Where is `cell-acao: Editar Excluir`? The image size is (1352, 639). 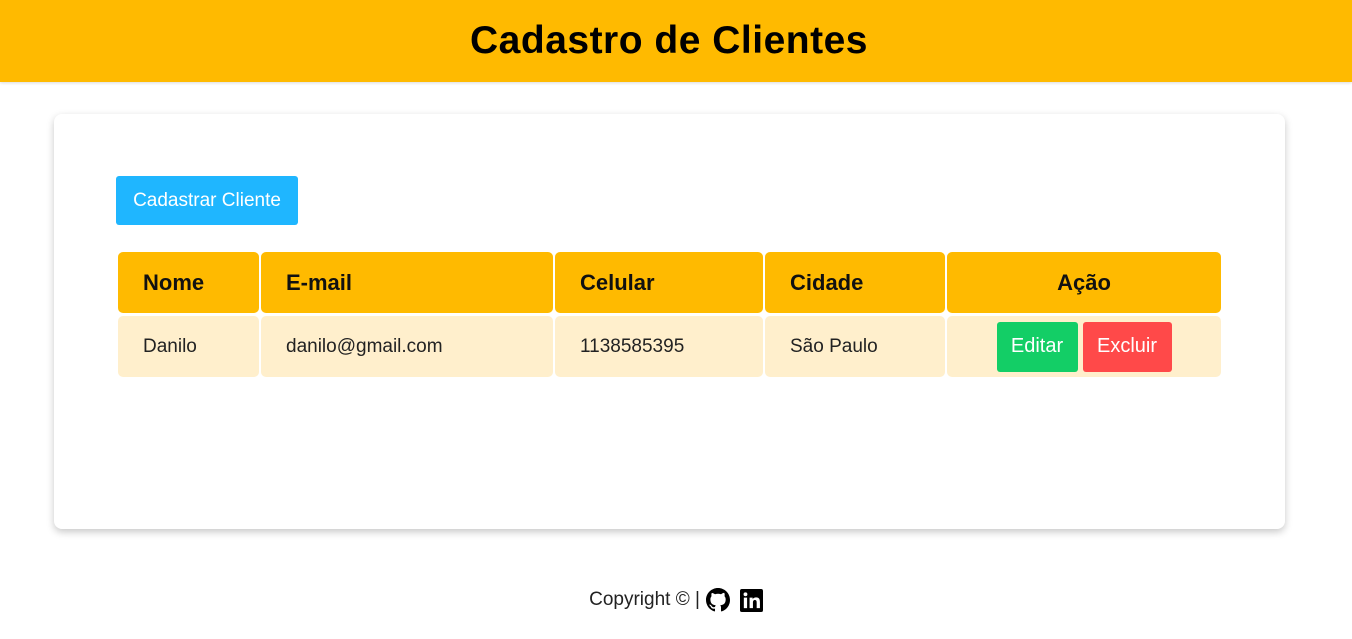 cell-acao: Editar Excluir is located at coordinates (1084, 346).